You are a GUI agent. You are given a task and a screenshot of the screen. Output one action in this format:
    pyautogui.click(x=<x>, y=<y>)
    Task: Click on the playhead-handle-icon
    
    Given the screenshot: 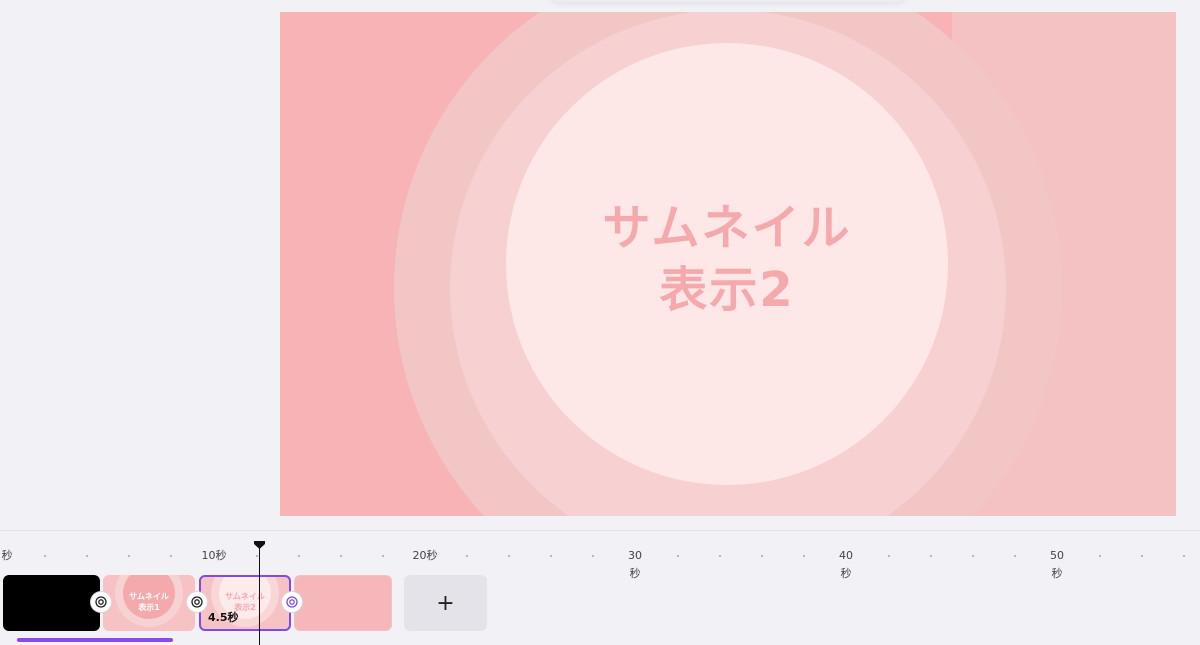 What is the action you would take?
    pyautogui.click(x=259, y=545)
    